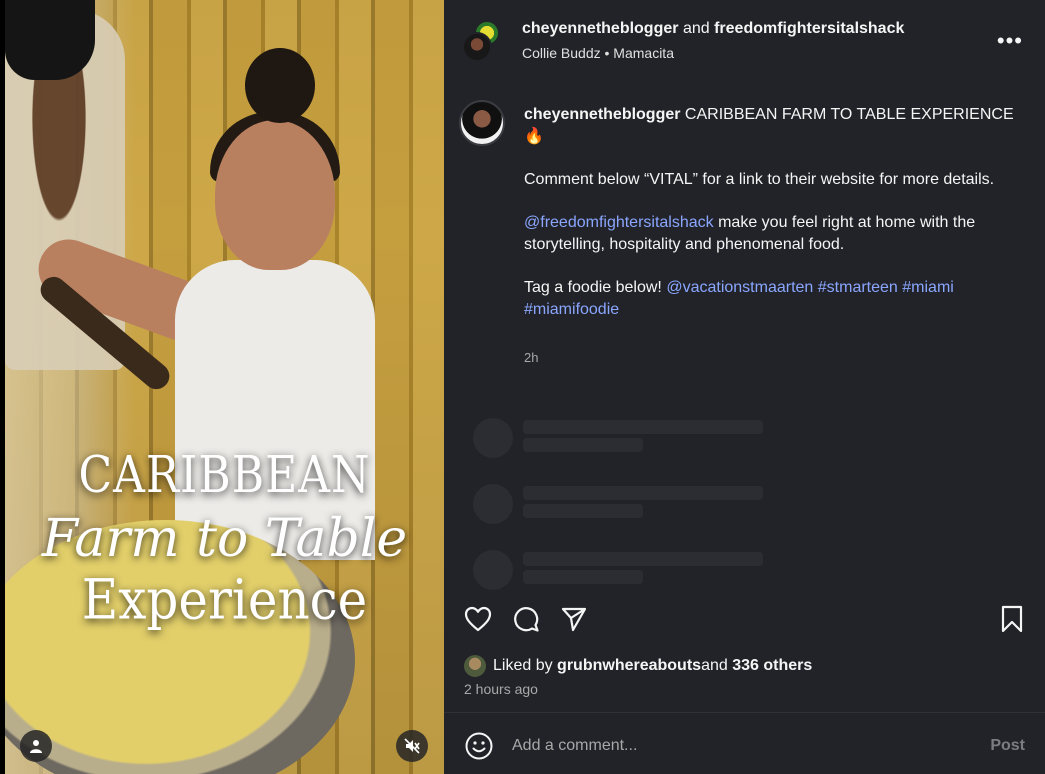 This screenshot has height=774, width=1045. Describe the element at coordinates (732, 746) in the screenshot. I see `comment-input` at that location.